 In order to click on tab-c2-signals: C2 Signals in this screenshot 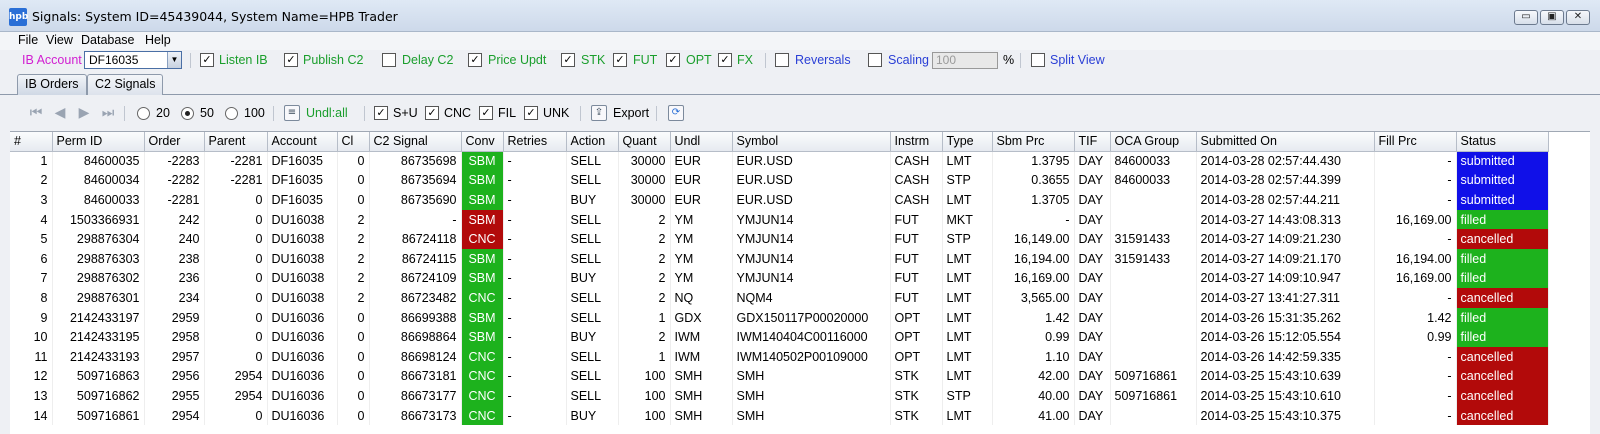, I will do `click(125, 84)`.